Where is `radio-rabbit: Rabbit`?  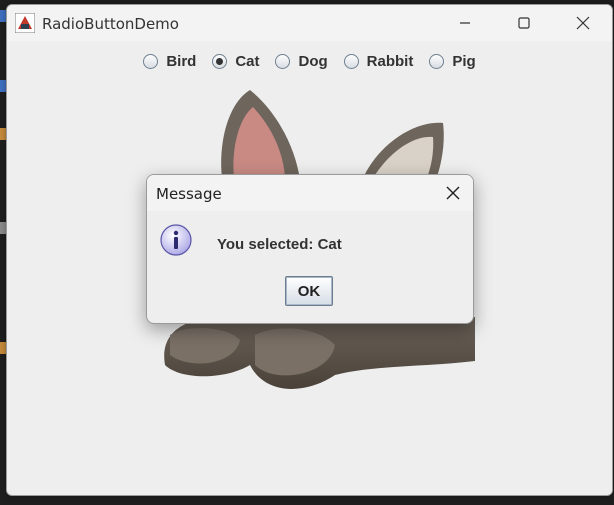
radio-rabbit: Rabbit is located at coordinates (378, 61).